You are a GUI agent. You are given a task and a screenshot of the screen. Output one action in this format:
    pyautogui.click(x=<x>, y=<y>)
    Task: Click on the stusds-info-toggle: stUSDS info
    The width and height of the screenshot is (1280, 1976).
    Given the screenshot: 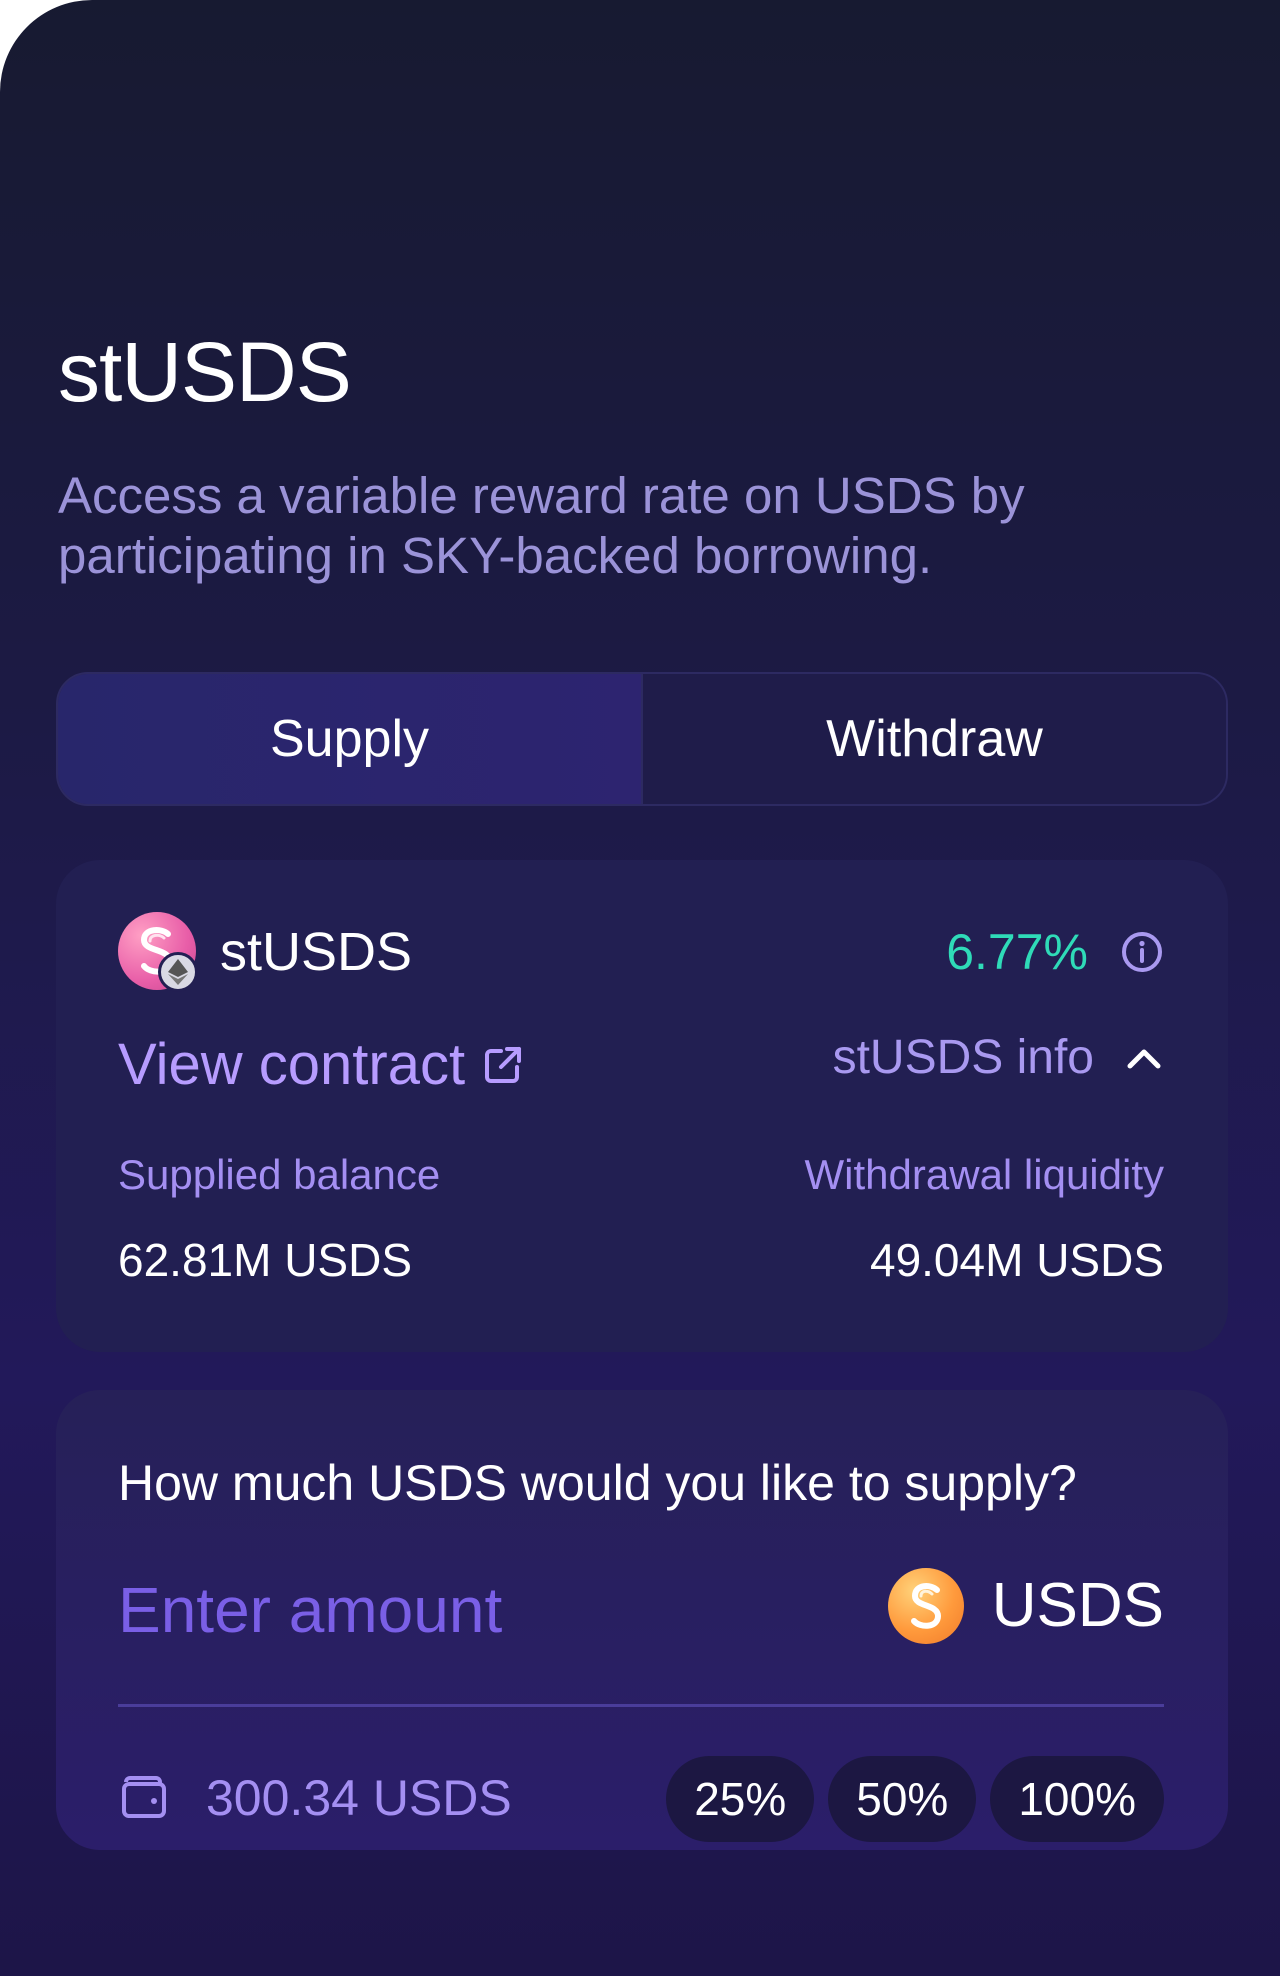 What is the action you would take?
    pyautogui.click(x=998, y=1058)
    